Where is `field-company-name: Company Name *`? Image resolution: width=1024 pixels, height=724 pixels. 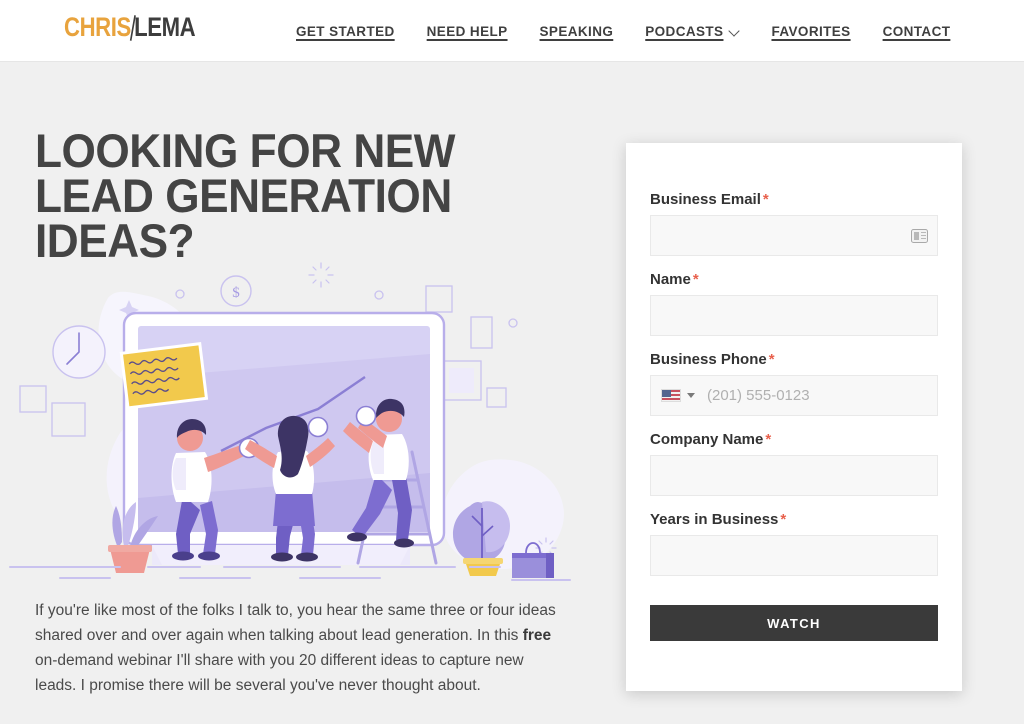 field-company-name: Company Name * is located at coordinates (794, 463).